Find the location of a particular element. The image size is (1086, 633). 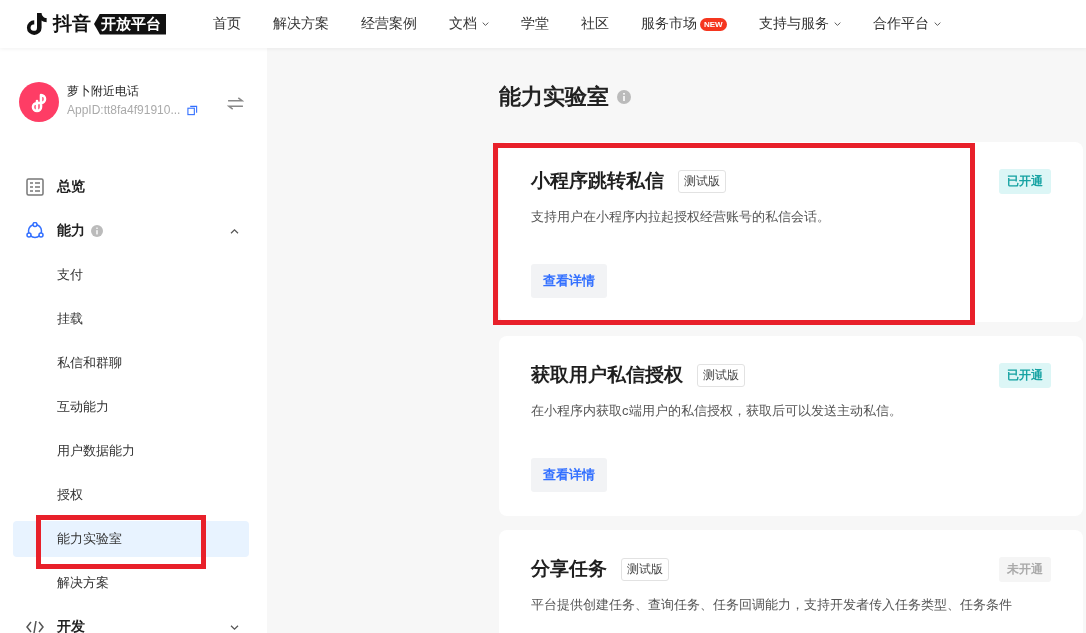

page-title: 能力实验室 is located at coordinates (554, 97).